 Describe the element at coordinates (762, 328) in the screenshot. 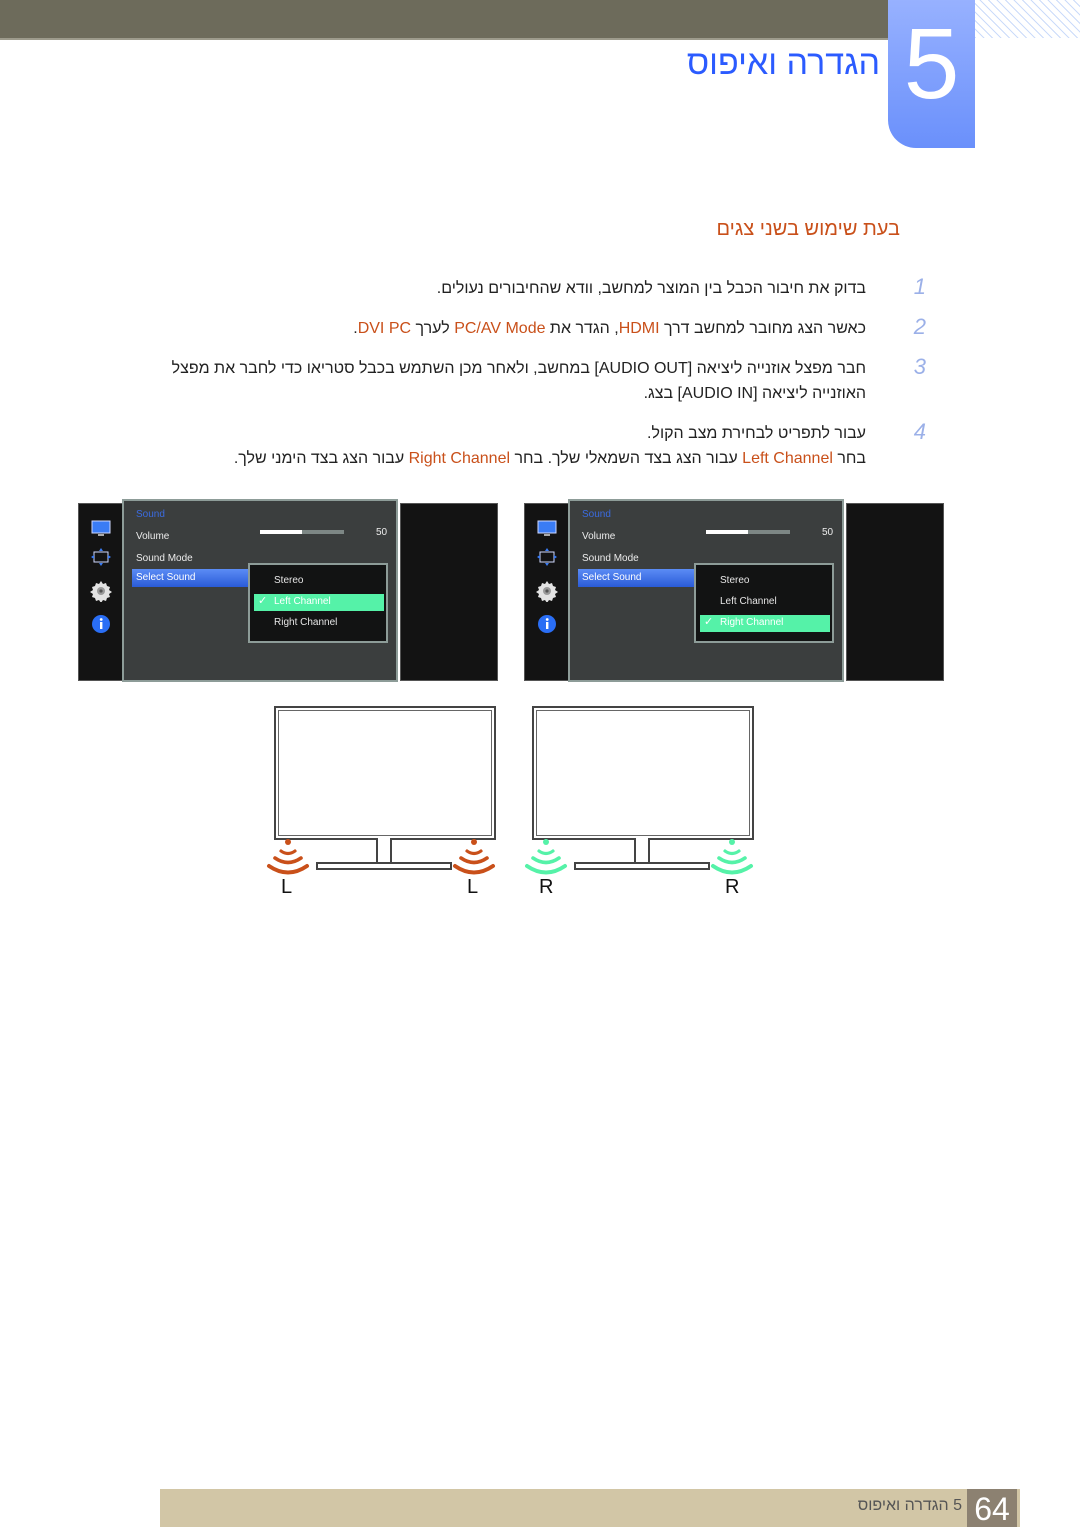

I see `step-text: כאשר הצג מחובר למחשב דרך` at that location.